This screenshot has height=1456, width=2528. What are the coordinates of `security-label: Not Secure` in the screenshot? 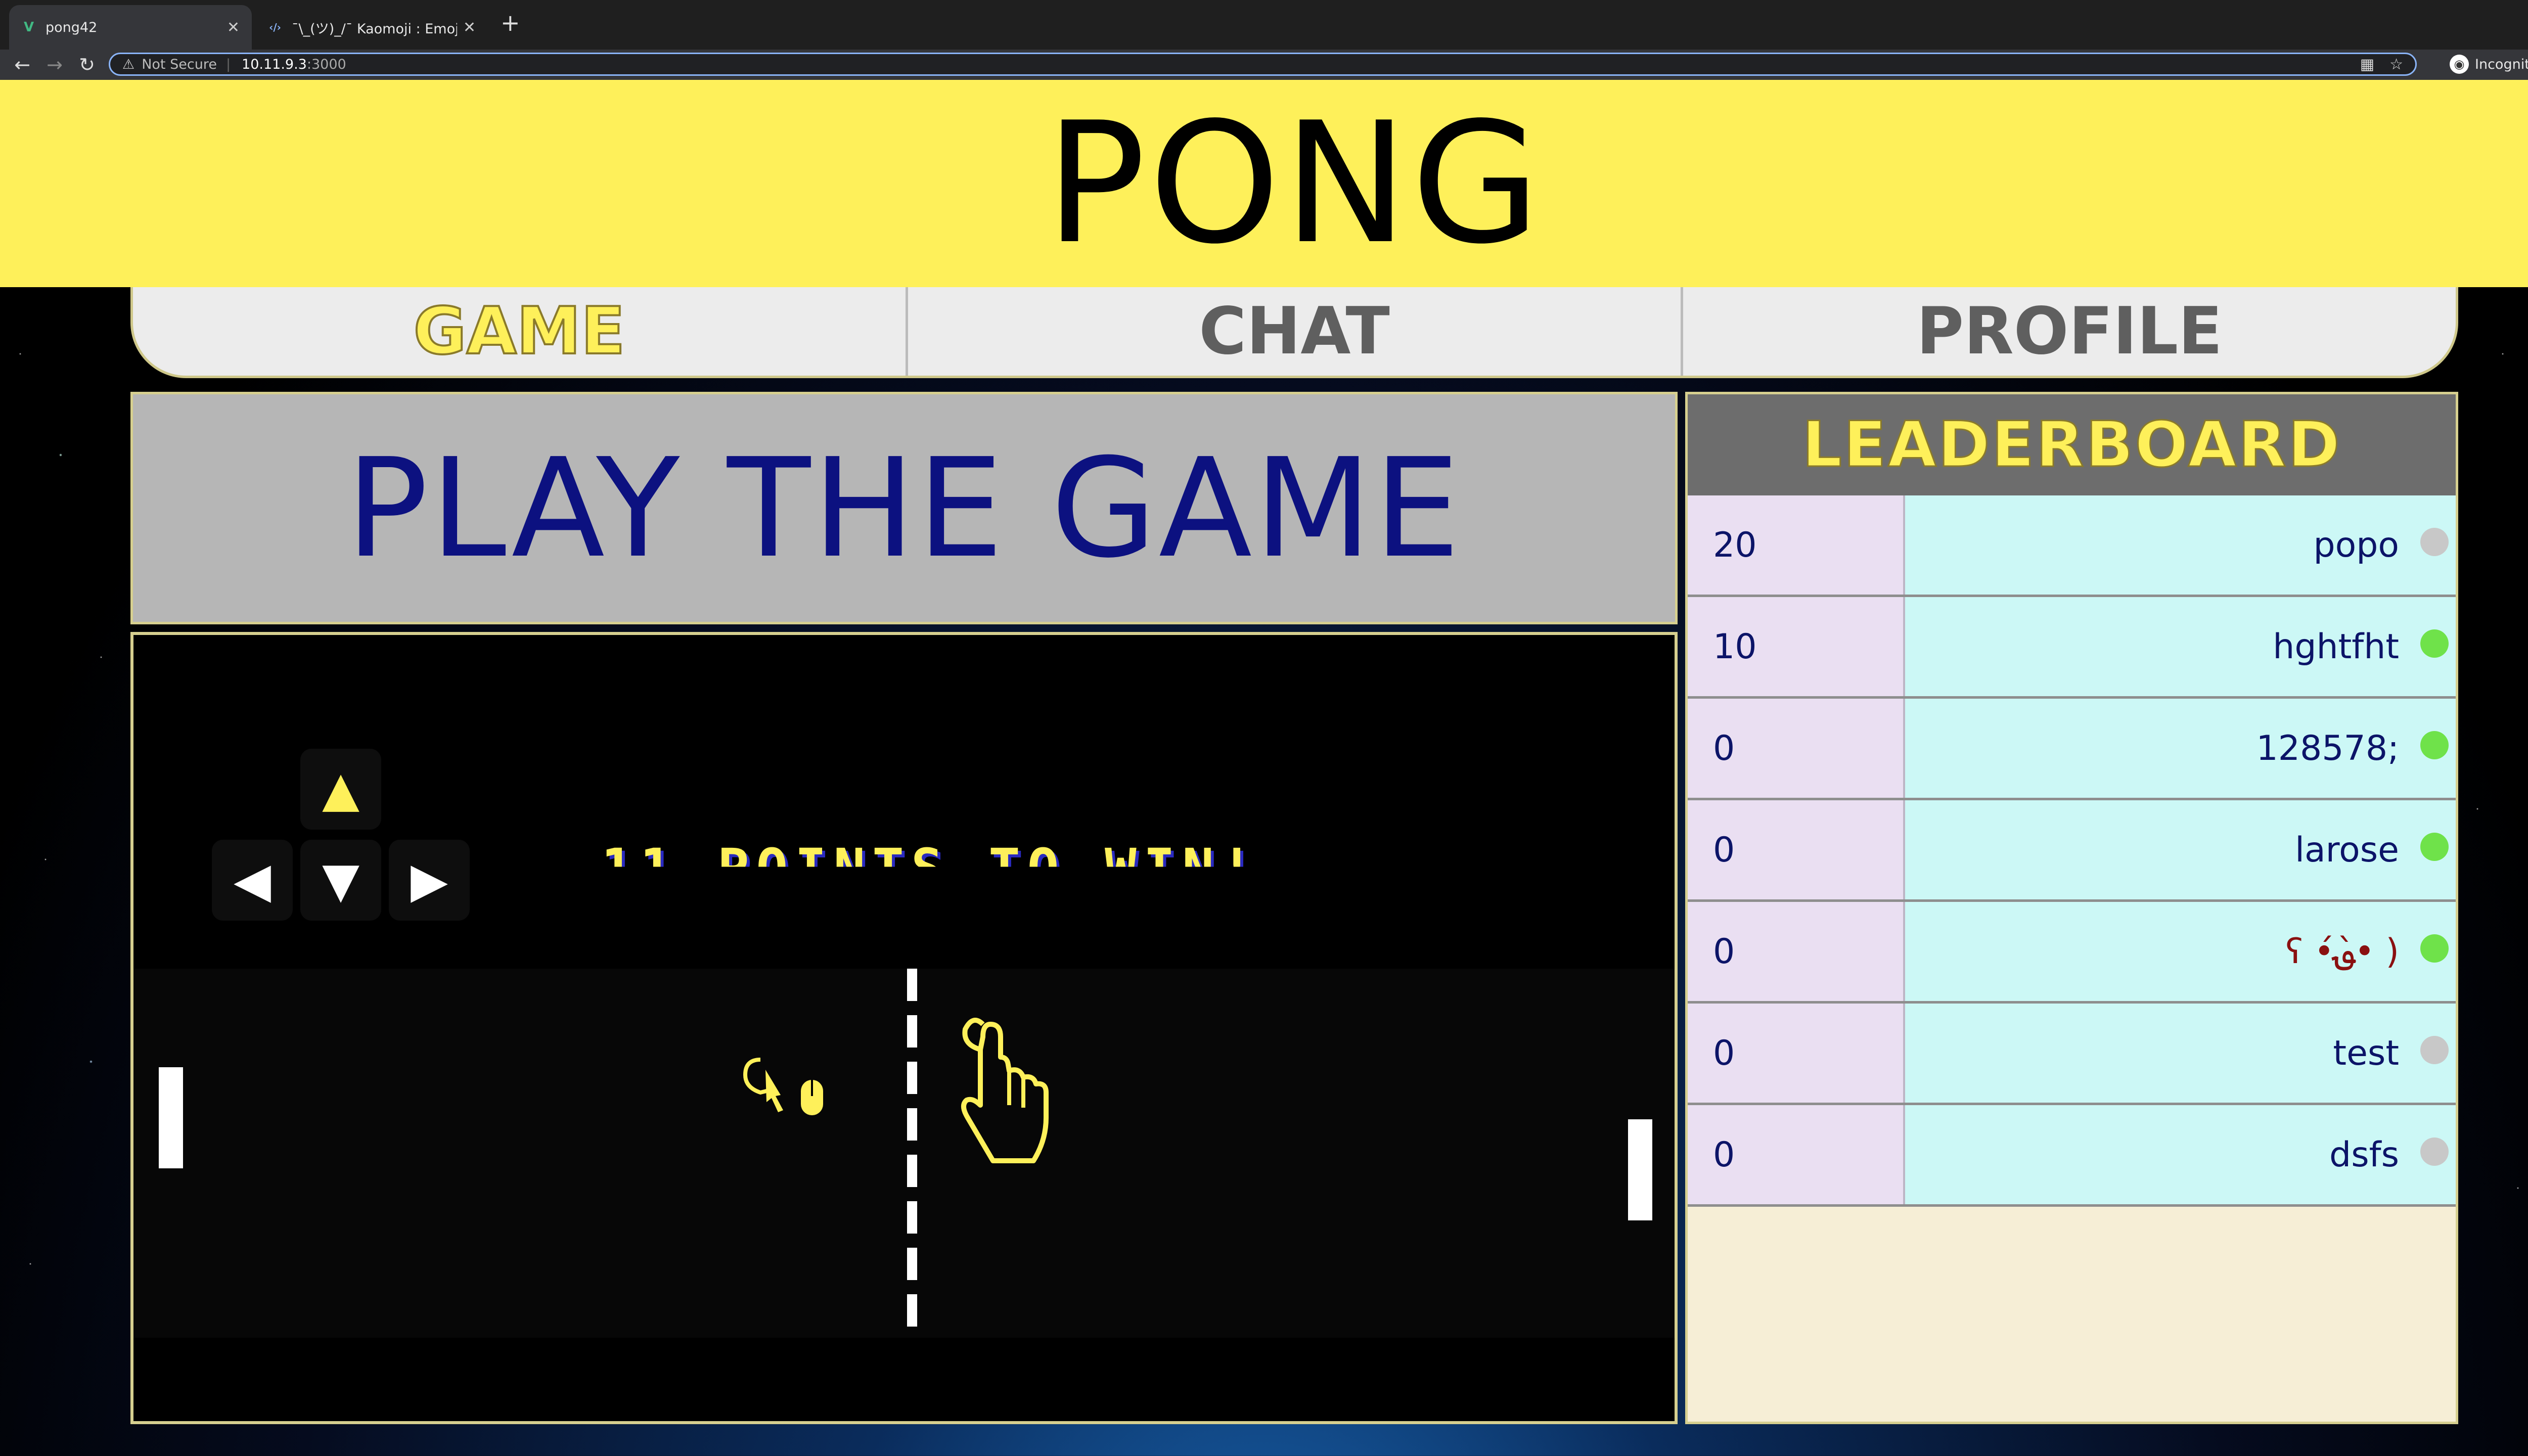 It's located at (180, 64).